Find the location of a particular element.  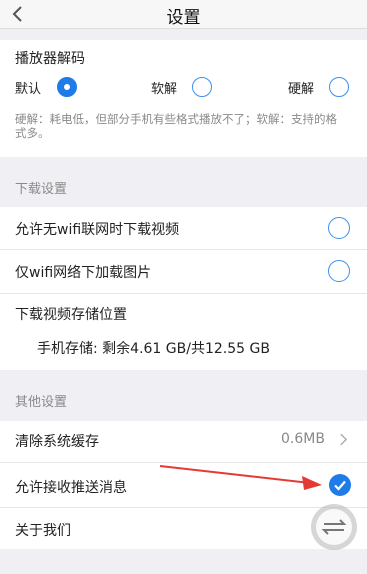

floating-assistive-button is located at coordinates (334, 527).